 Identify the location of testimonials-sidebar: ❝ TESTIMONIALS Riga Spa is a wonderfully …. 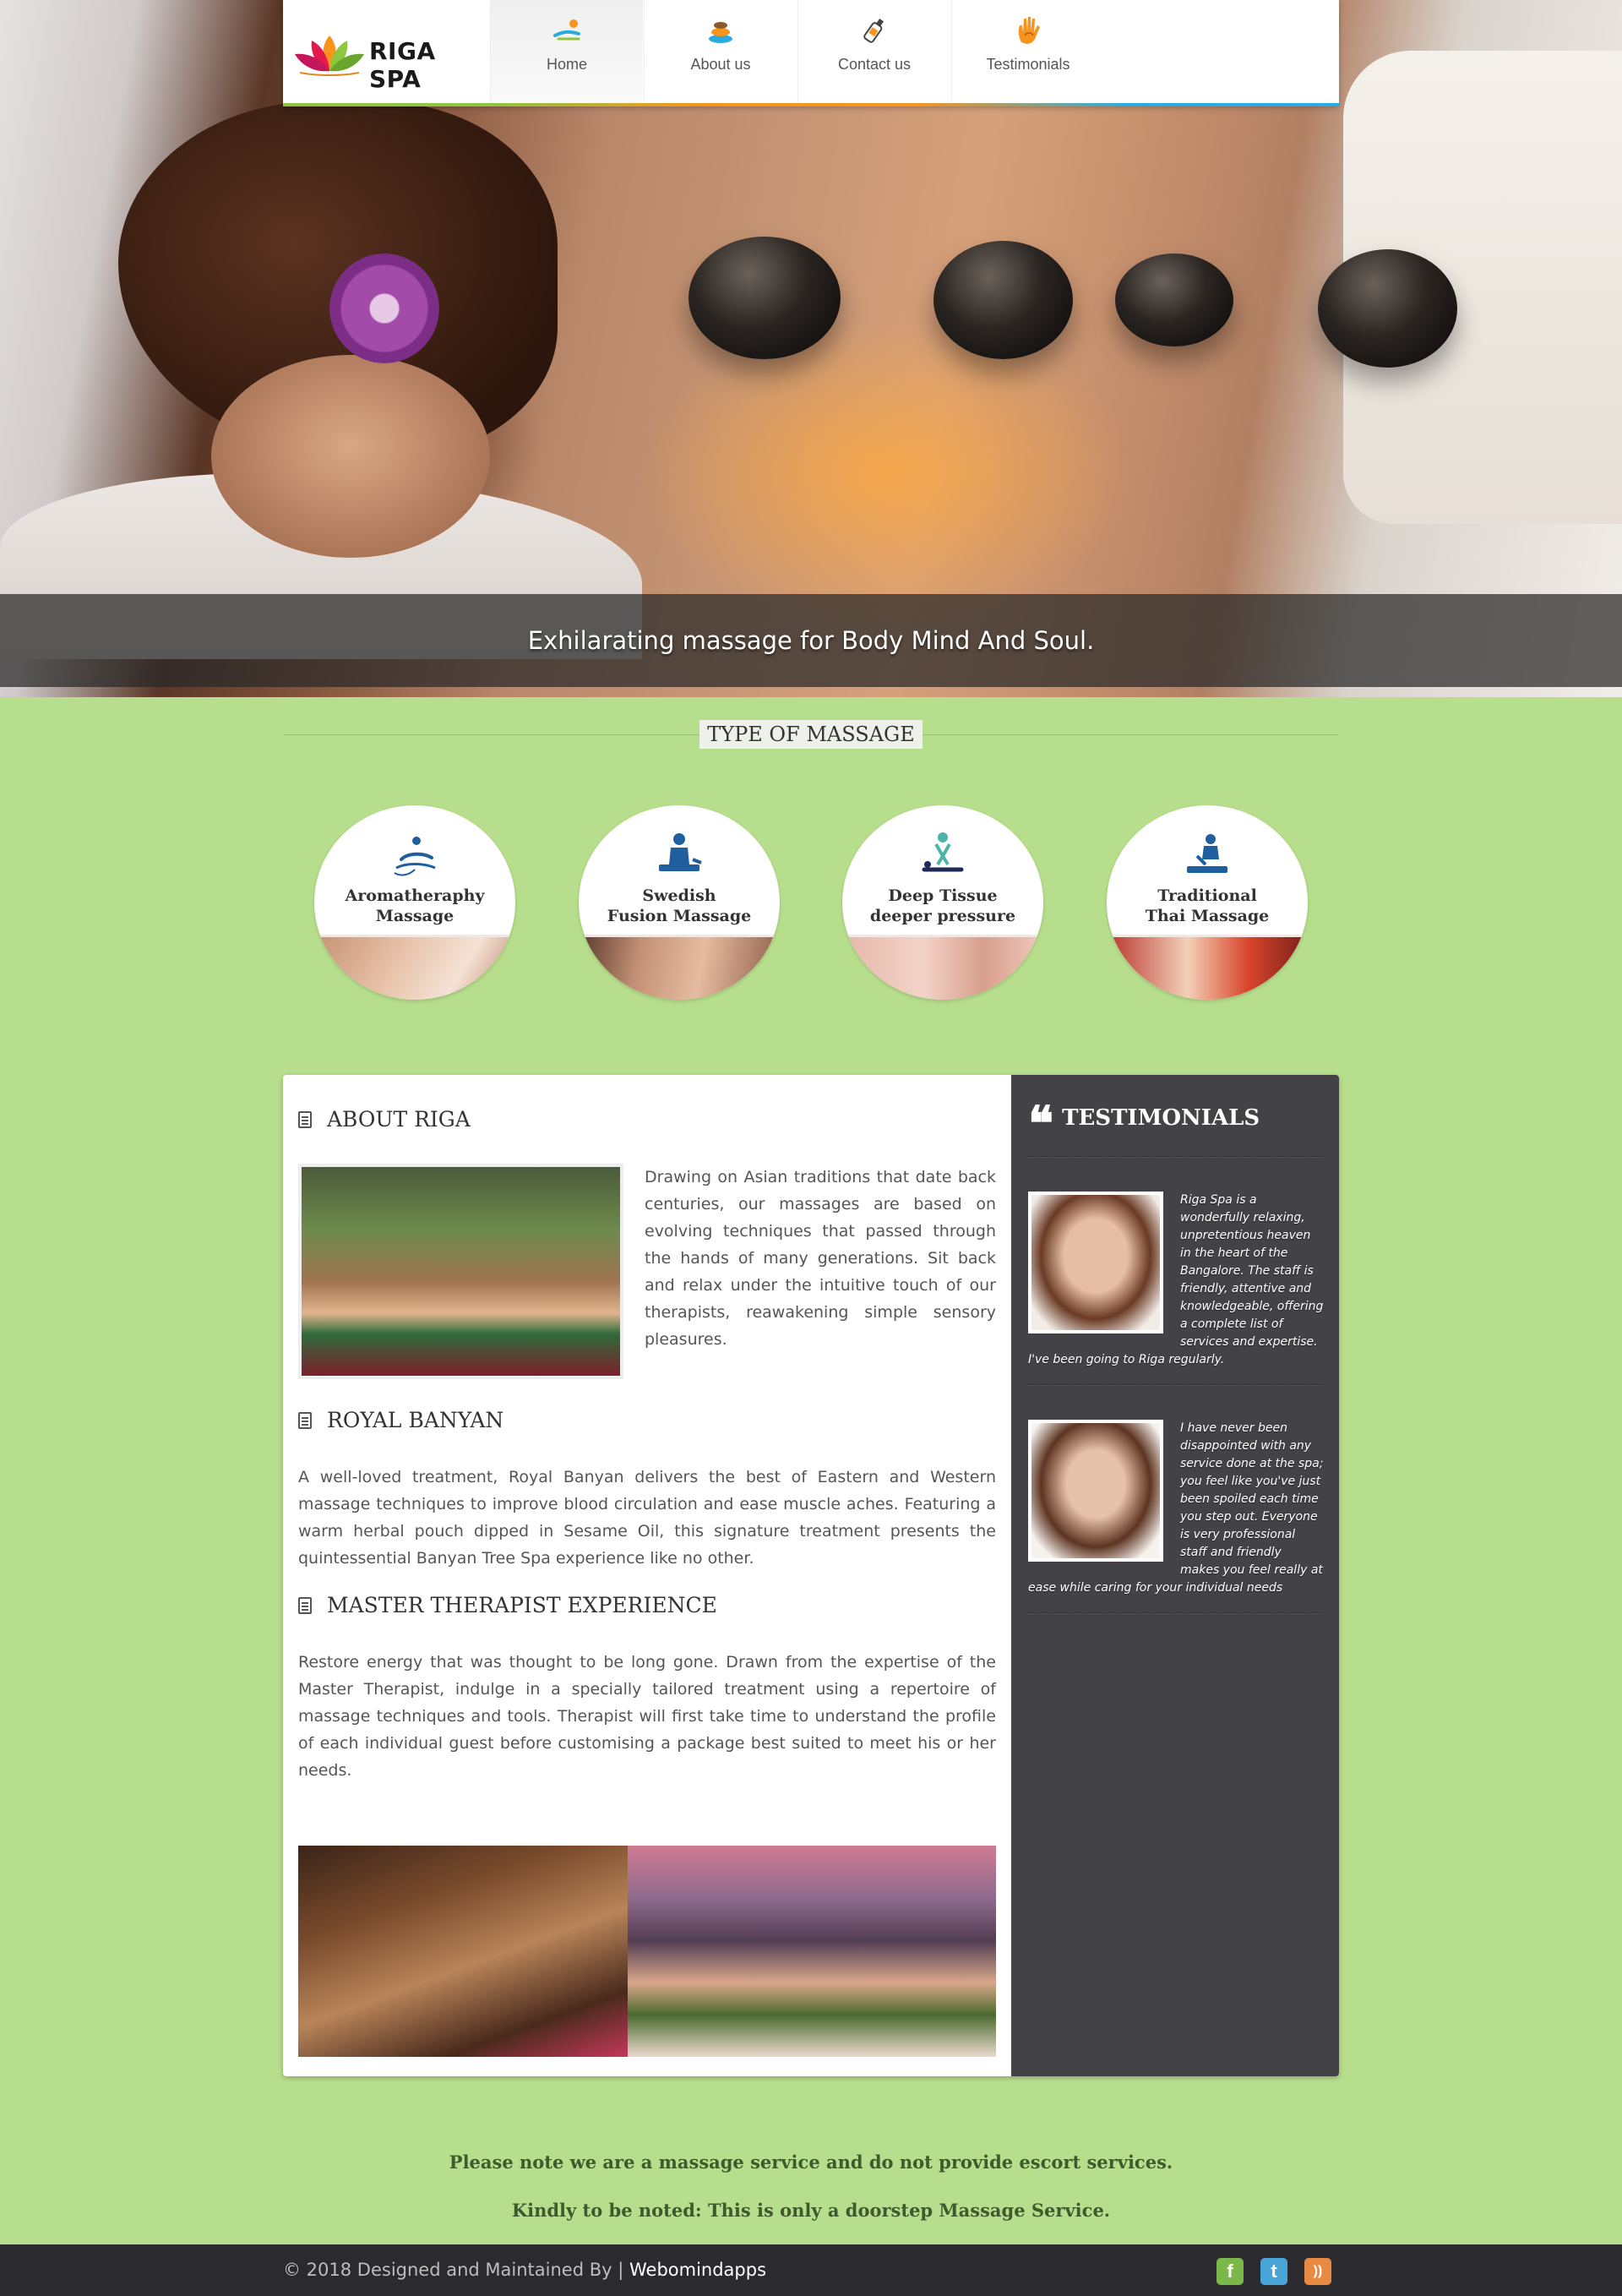
(1175, 1575).